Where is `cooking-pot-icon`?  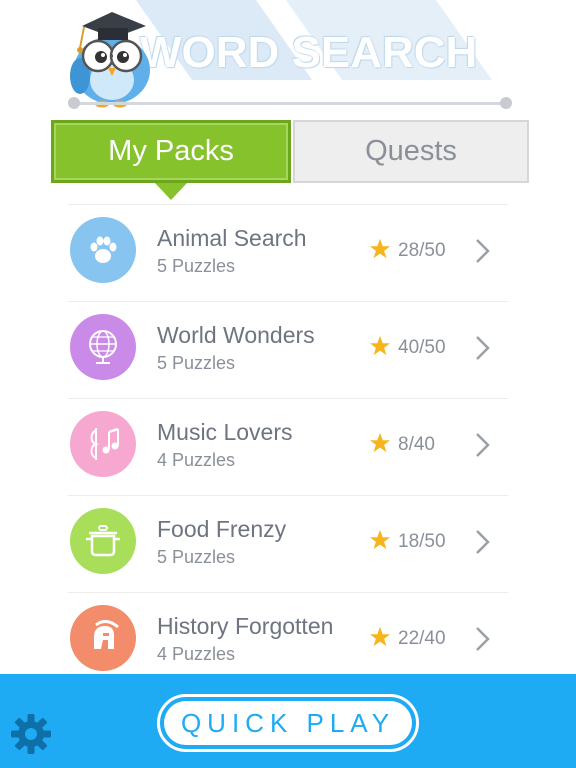 cooking-pot-icon is located at coordinates (103, 541).